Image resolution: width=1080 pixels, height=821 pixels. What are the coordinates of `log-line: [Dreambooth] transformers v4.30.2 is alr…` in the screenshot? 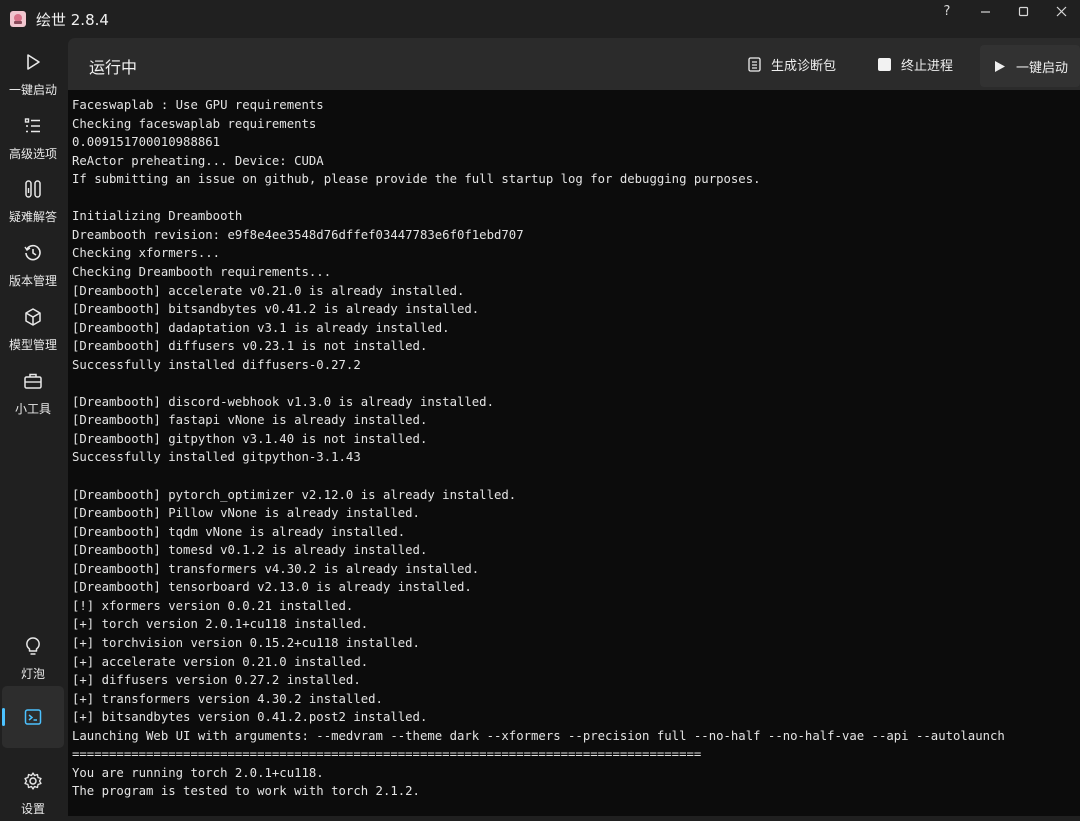 It's located at (276, 568).